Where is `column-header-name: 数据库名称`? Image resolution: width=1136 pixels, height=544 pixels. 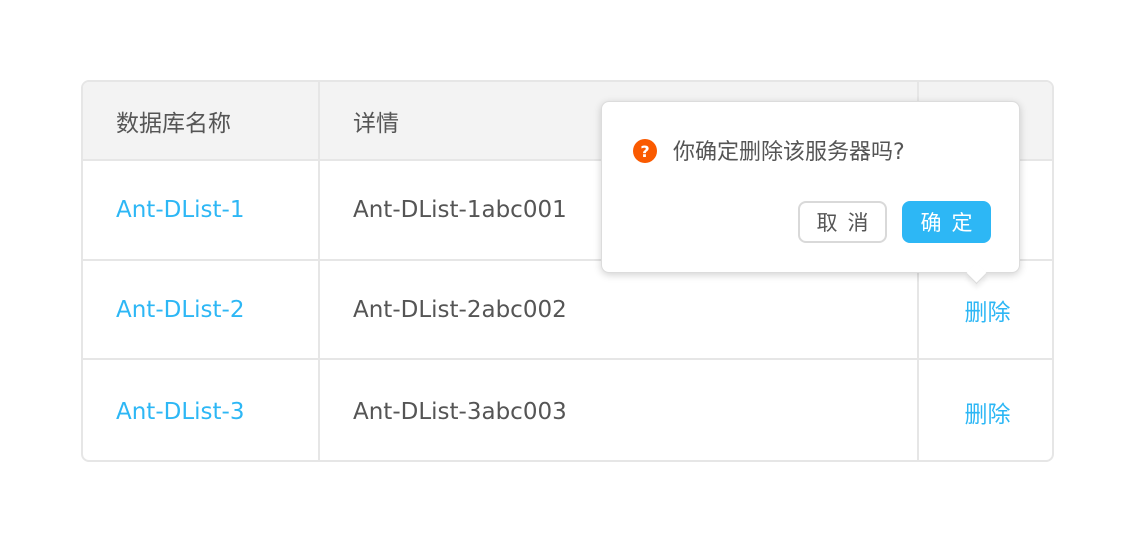
column-header-name: 数据库名称 is located at coordinates (201, 120).